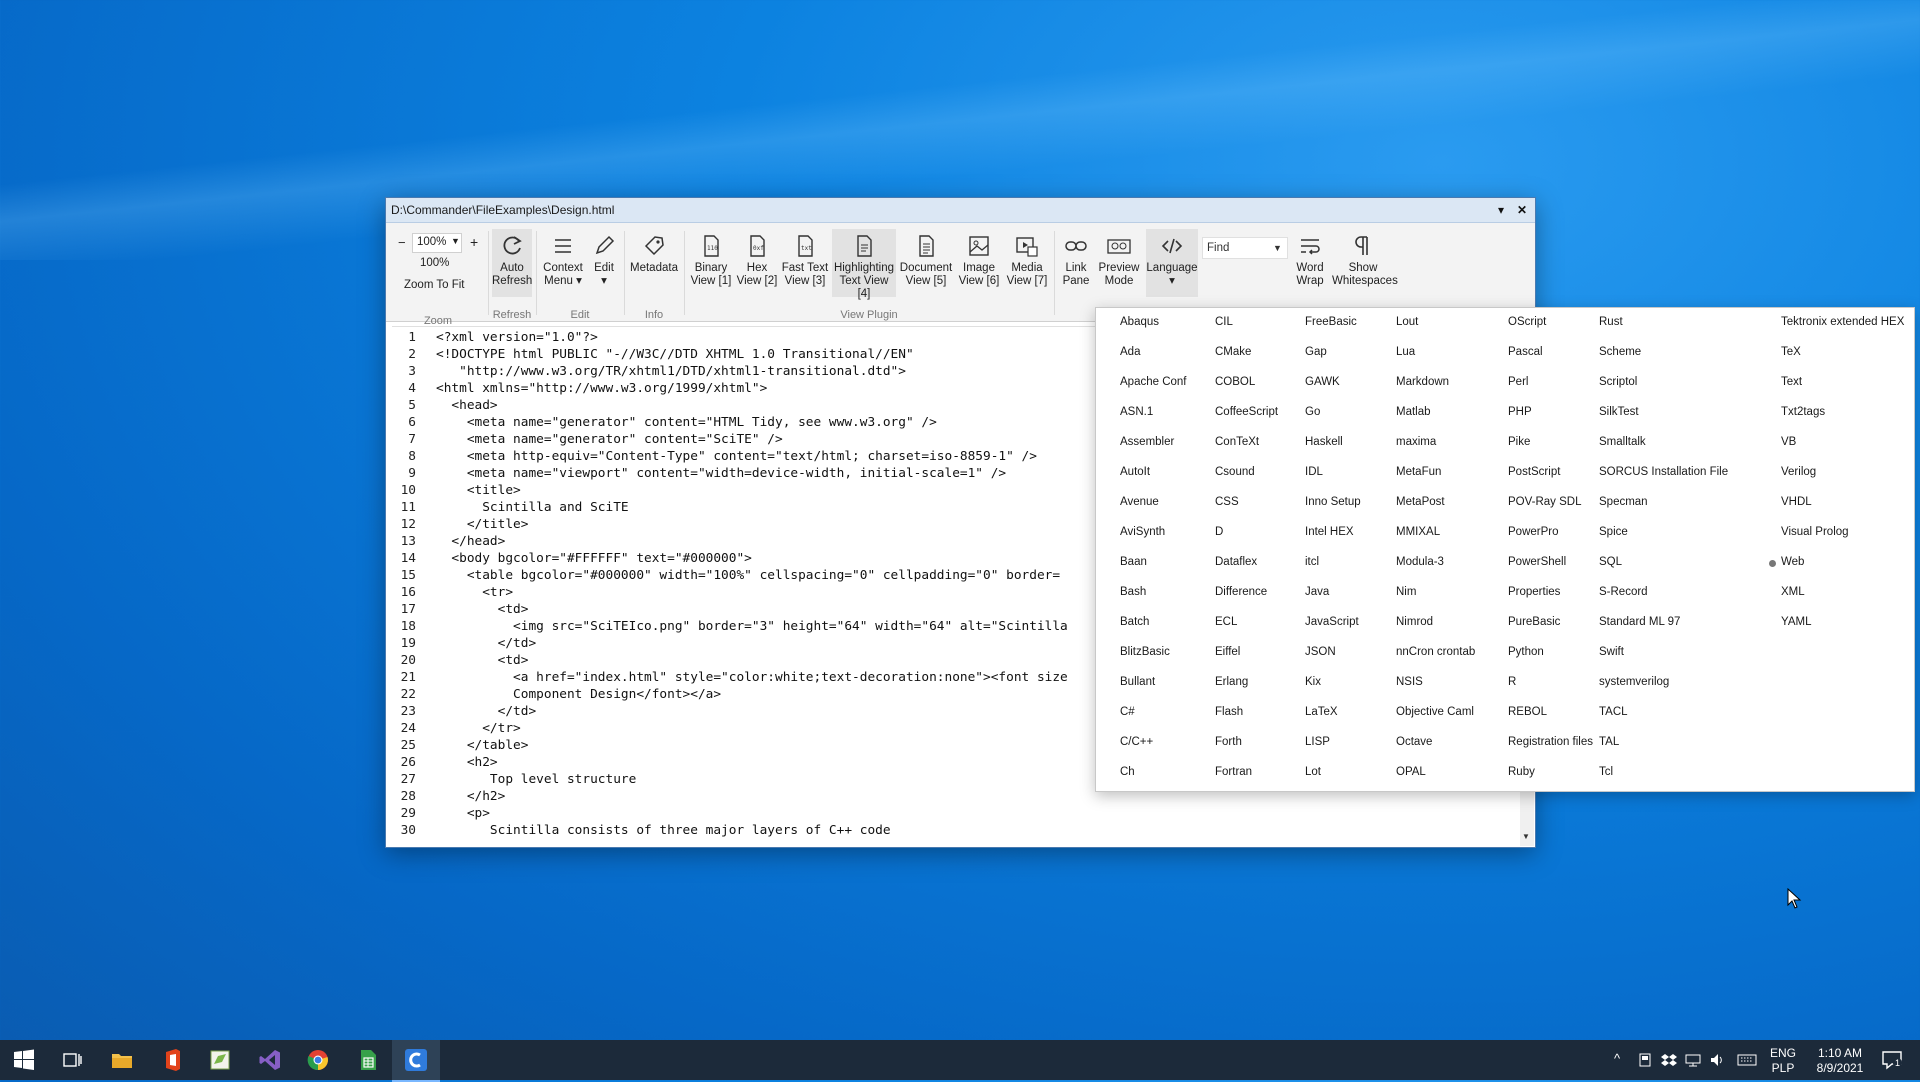  Describe the element at coordinates (1406, 592) in the screenshot. I see `language-option: Nim` at that location.